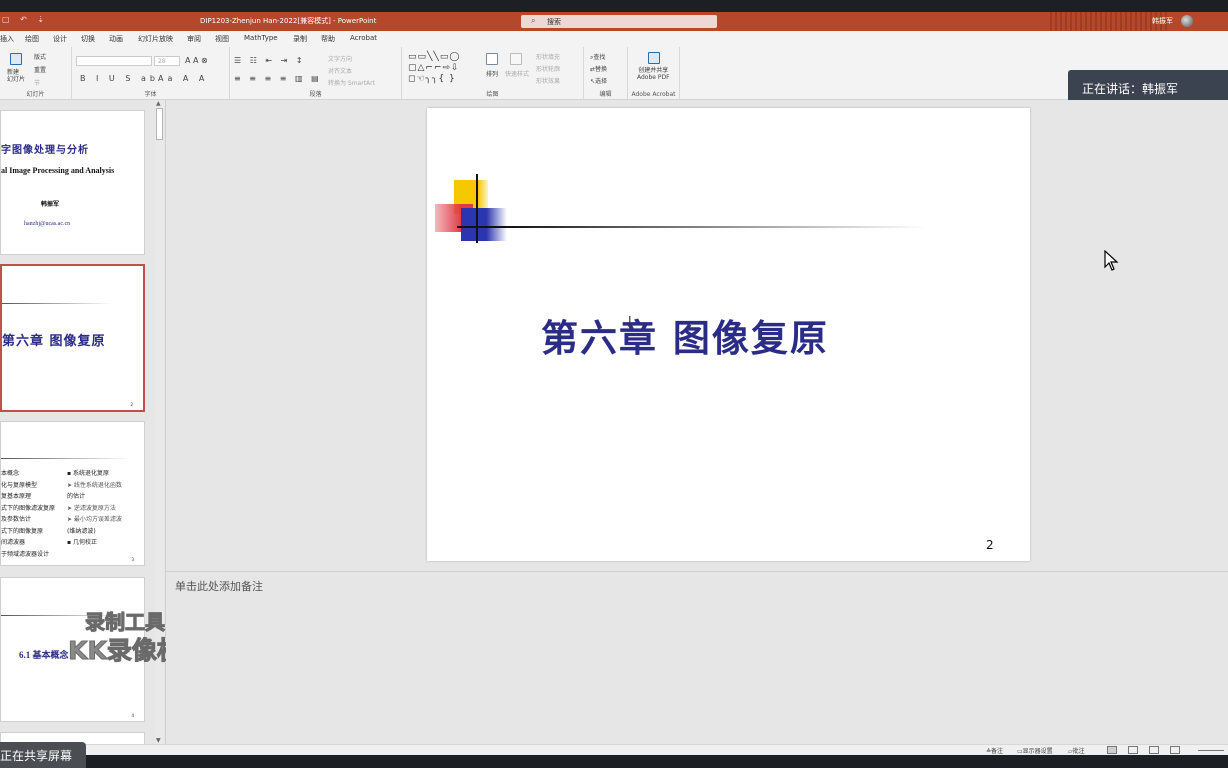  Describe the element at coordinates (60, 39) in the screenshot. I see `tab-design: 设计` at that location.